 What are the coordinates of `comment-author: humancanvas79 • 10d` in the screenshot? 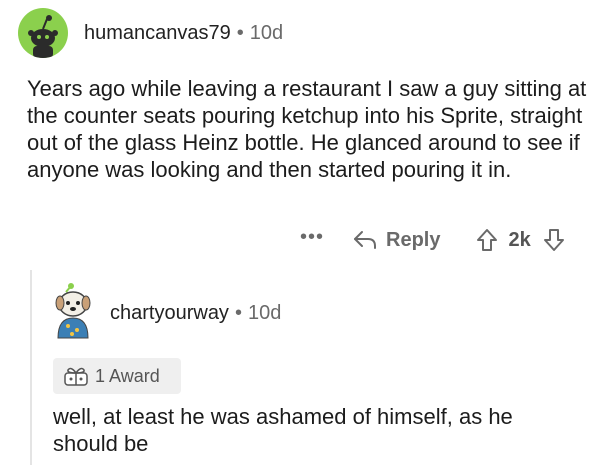 It's located at (183, 33).